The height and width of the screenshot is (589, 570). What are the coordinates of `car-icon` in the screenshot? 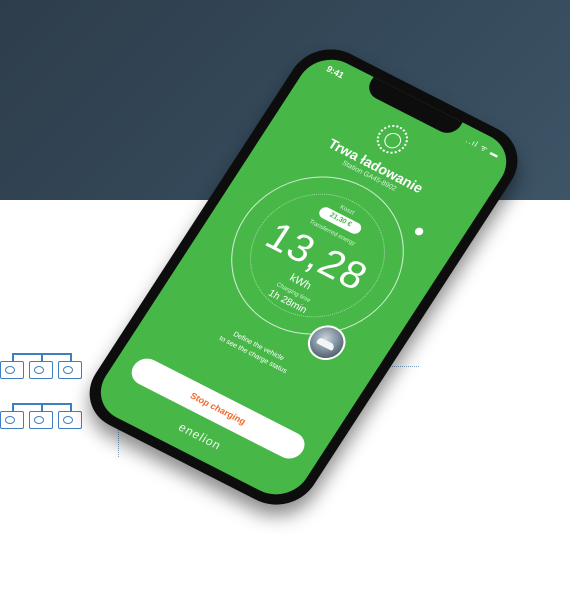 It's located at (325, 343).